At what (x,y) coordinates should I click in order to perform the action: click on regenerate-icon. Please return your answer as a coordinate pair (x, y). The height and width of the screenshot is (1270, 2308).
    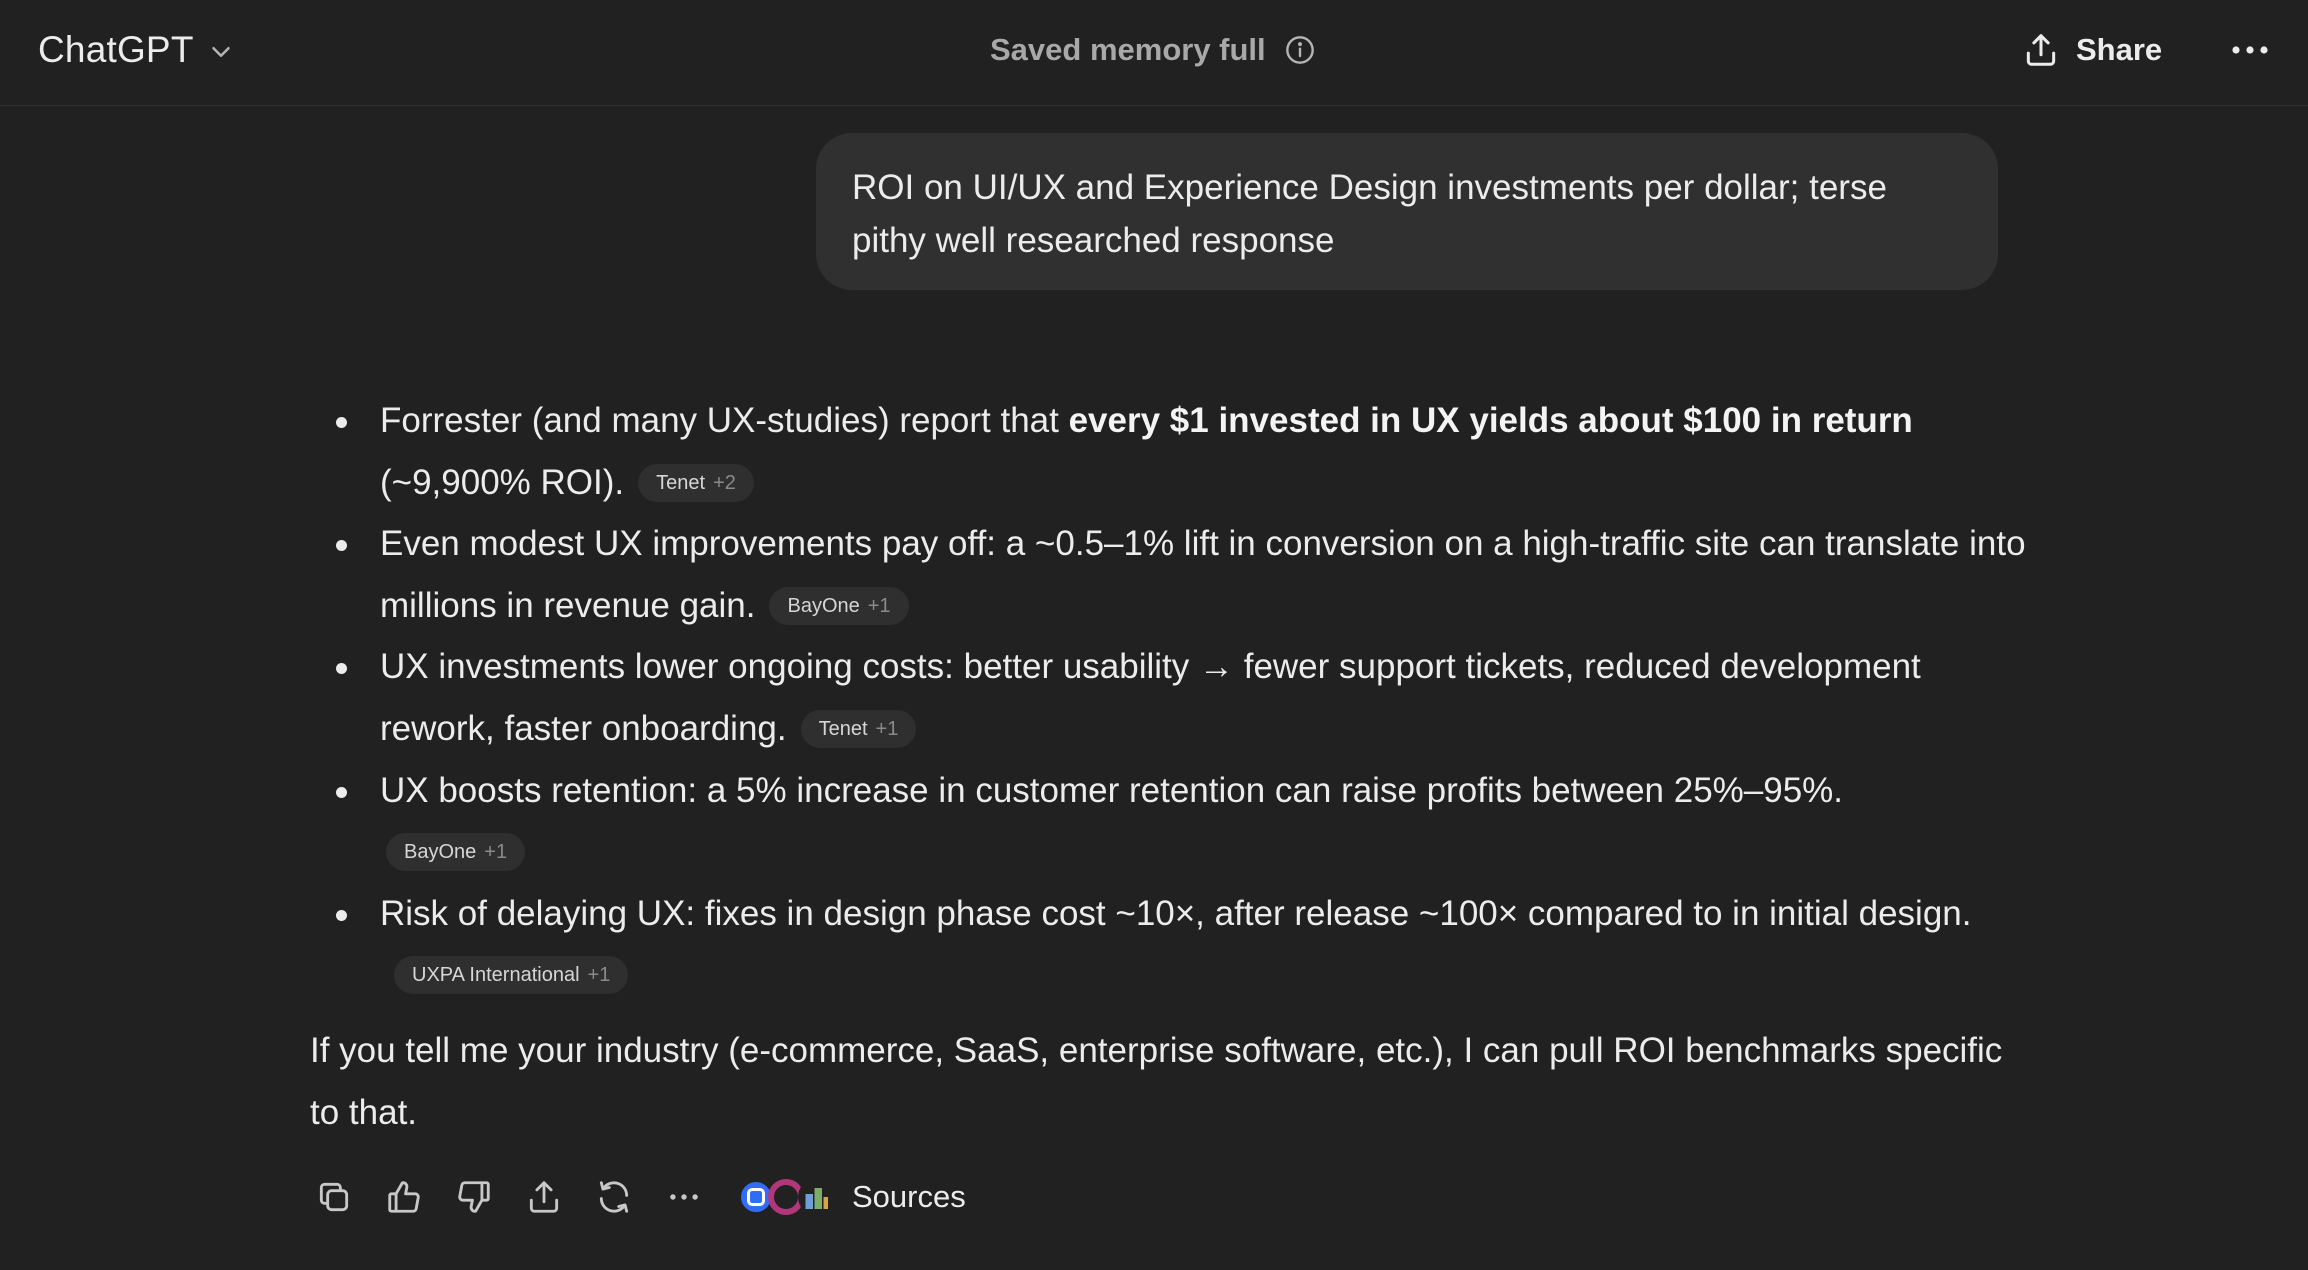
    Looking at the image, I should click on (614, 1197).